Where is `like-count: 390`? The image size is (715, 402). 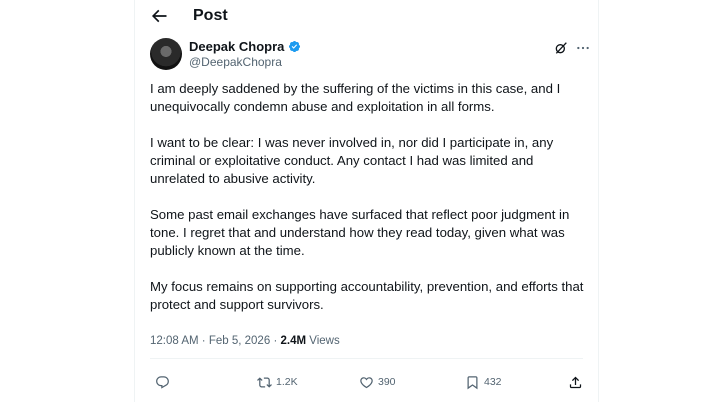
like-count: 390 is located at coordinates (387, 382).